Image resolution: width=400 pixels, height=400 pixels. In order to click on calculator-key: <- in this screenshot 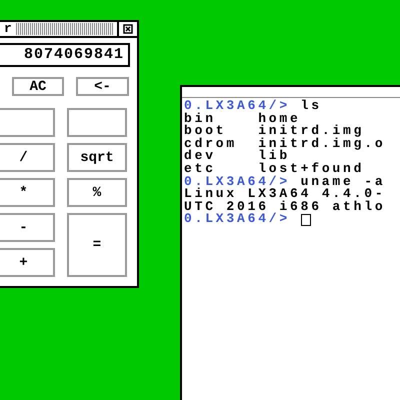, I will do `click(102, 86)`.